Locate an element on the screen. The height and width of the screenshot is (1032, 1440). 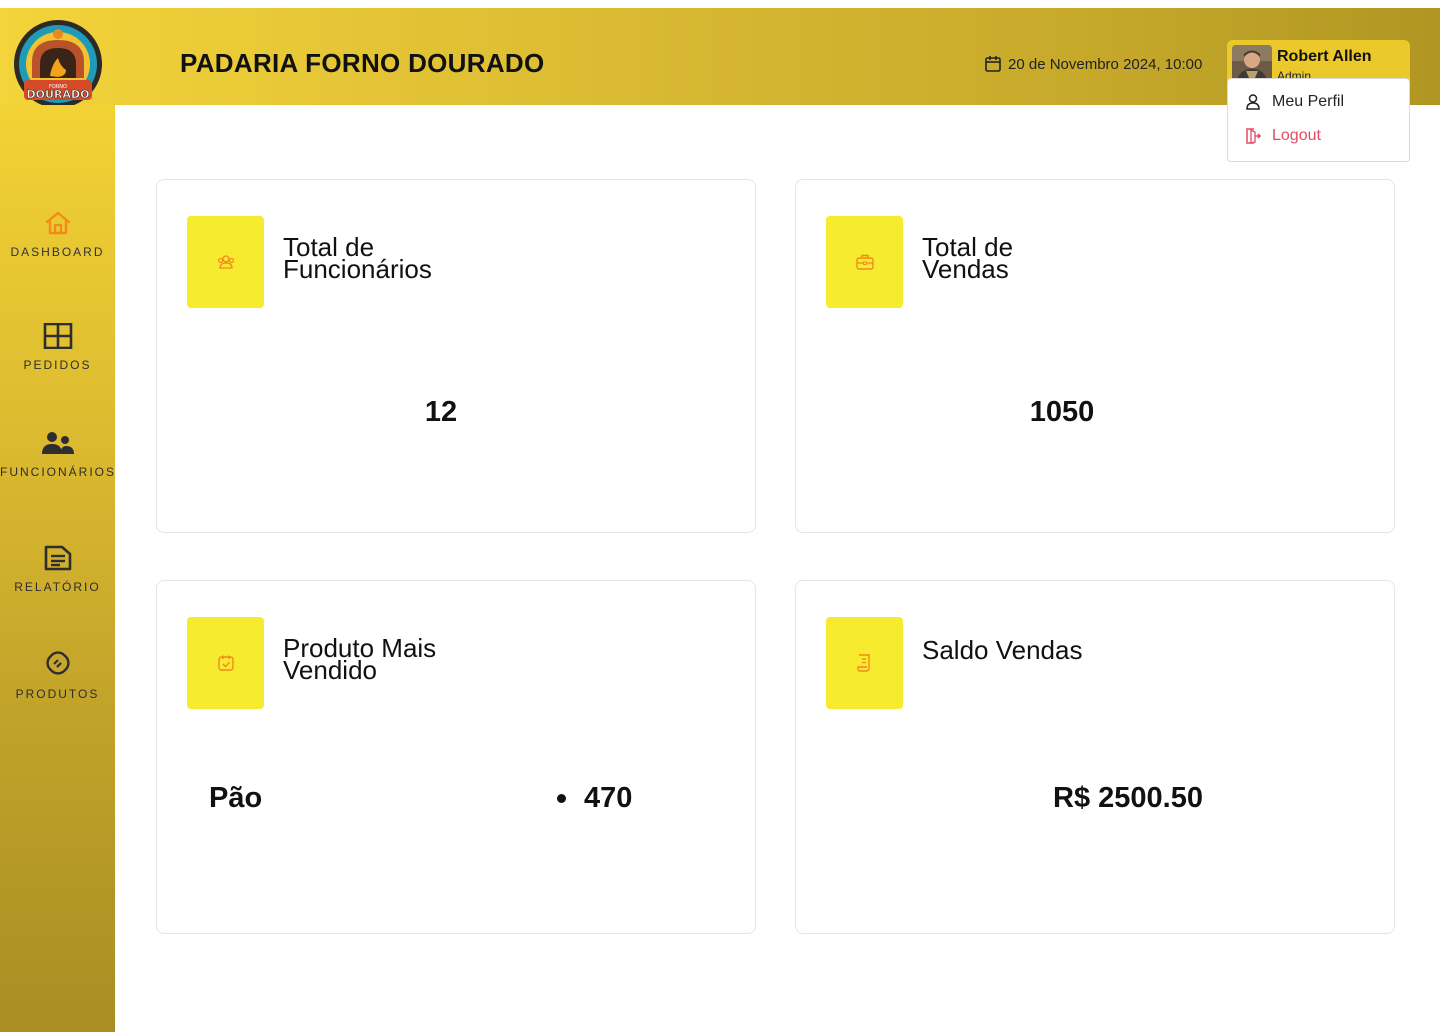
bullet-dot-icon is located at coordinates (561, 798).